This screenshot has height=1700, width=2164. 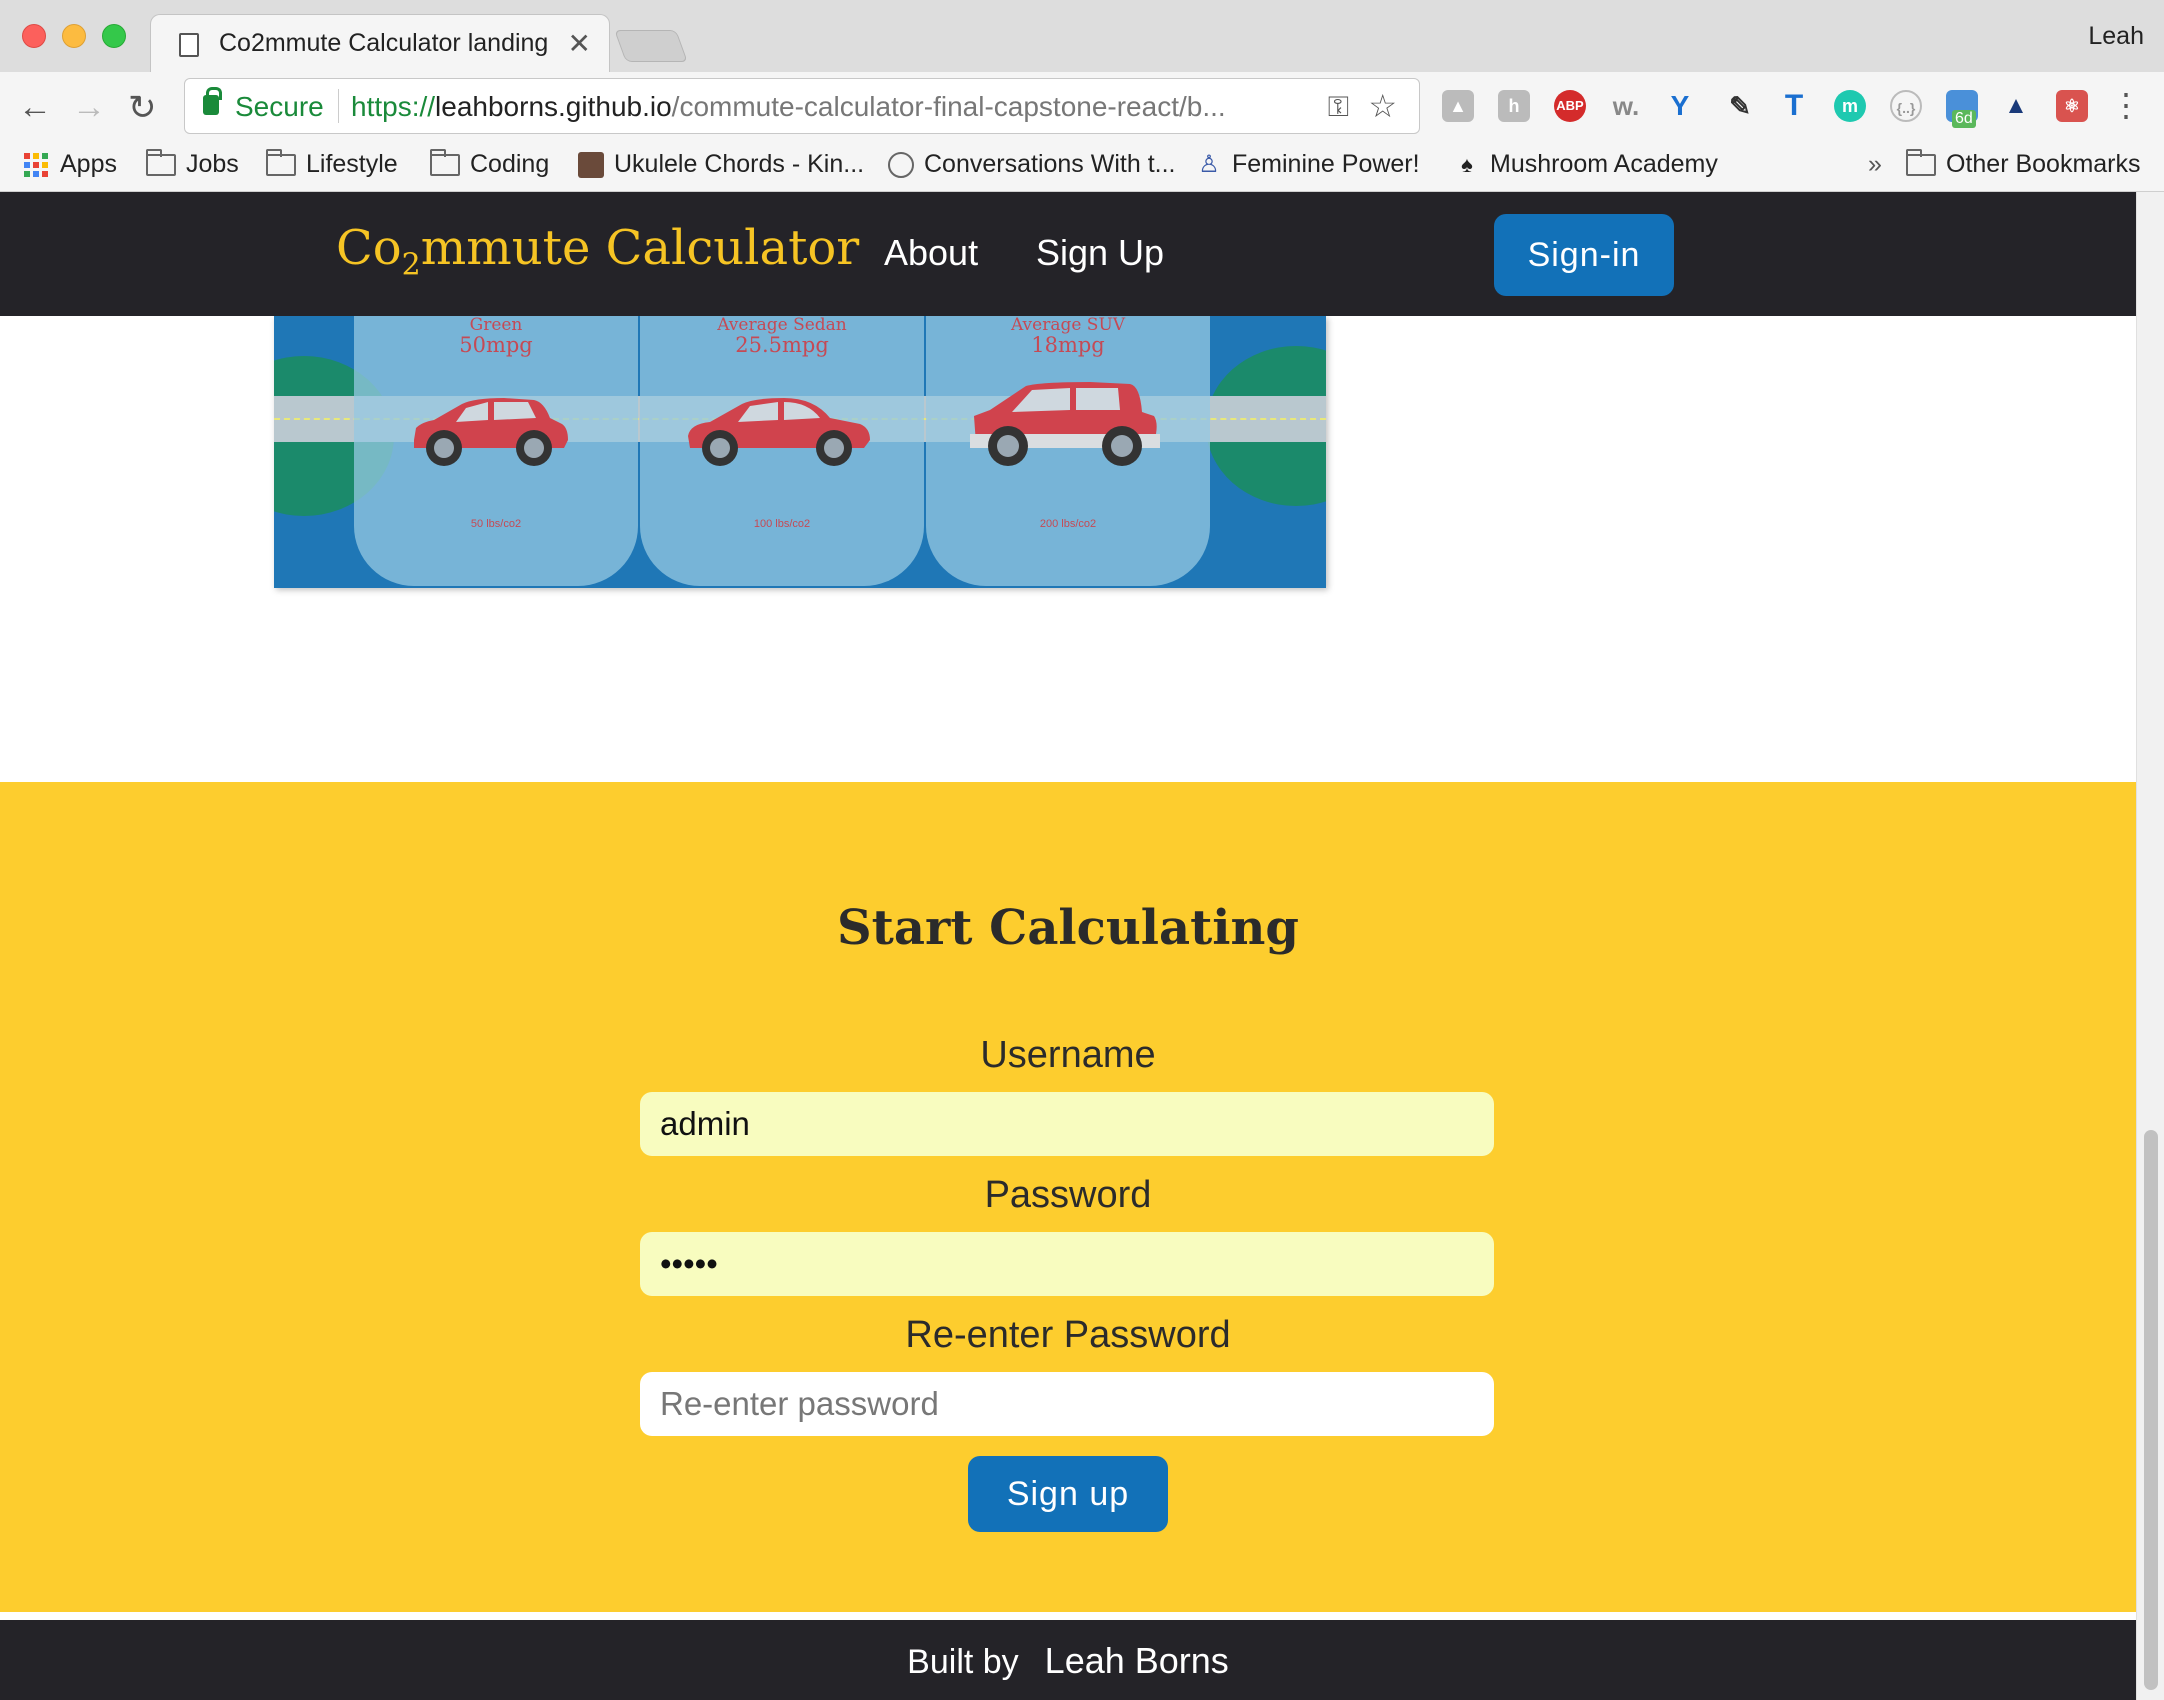 I want to click on username-label: Username, so click(x=1068, y=1055).